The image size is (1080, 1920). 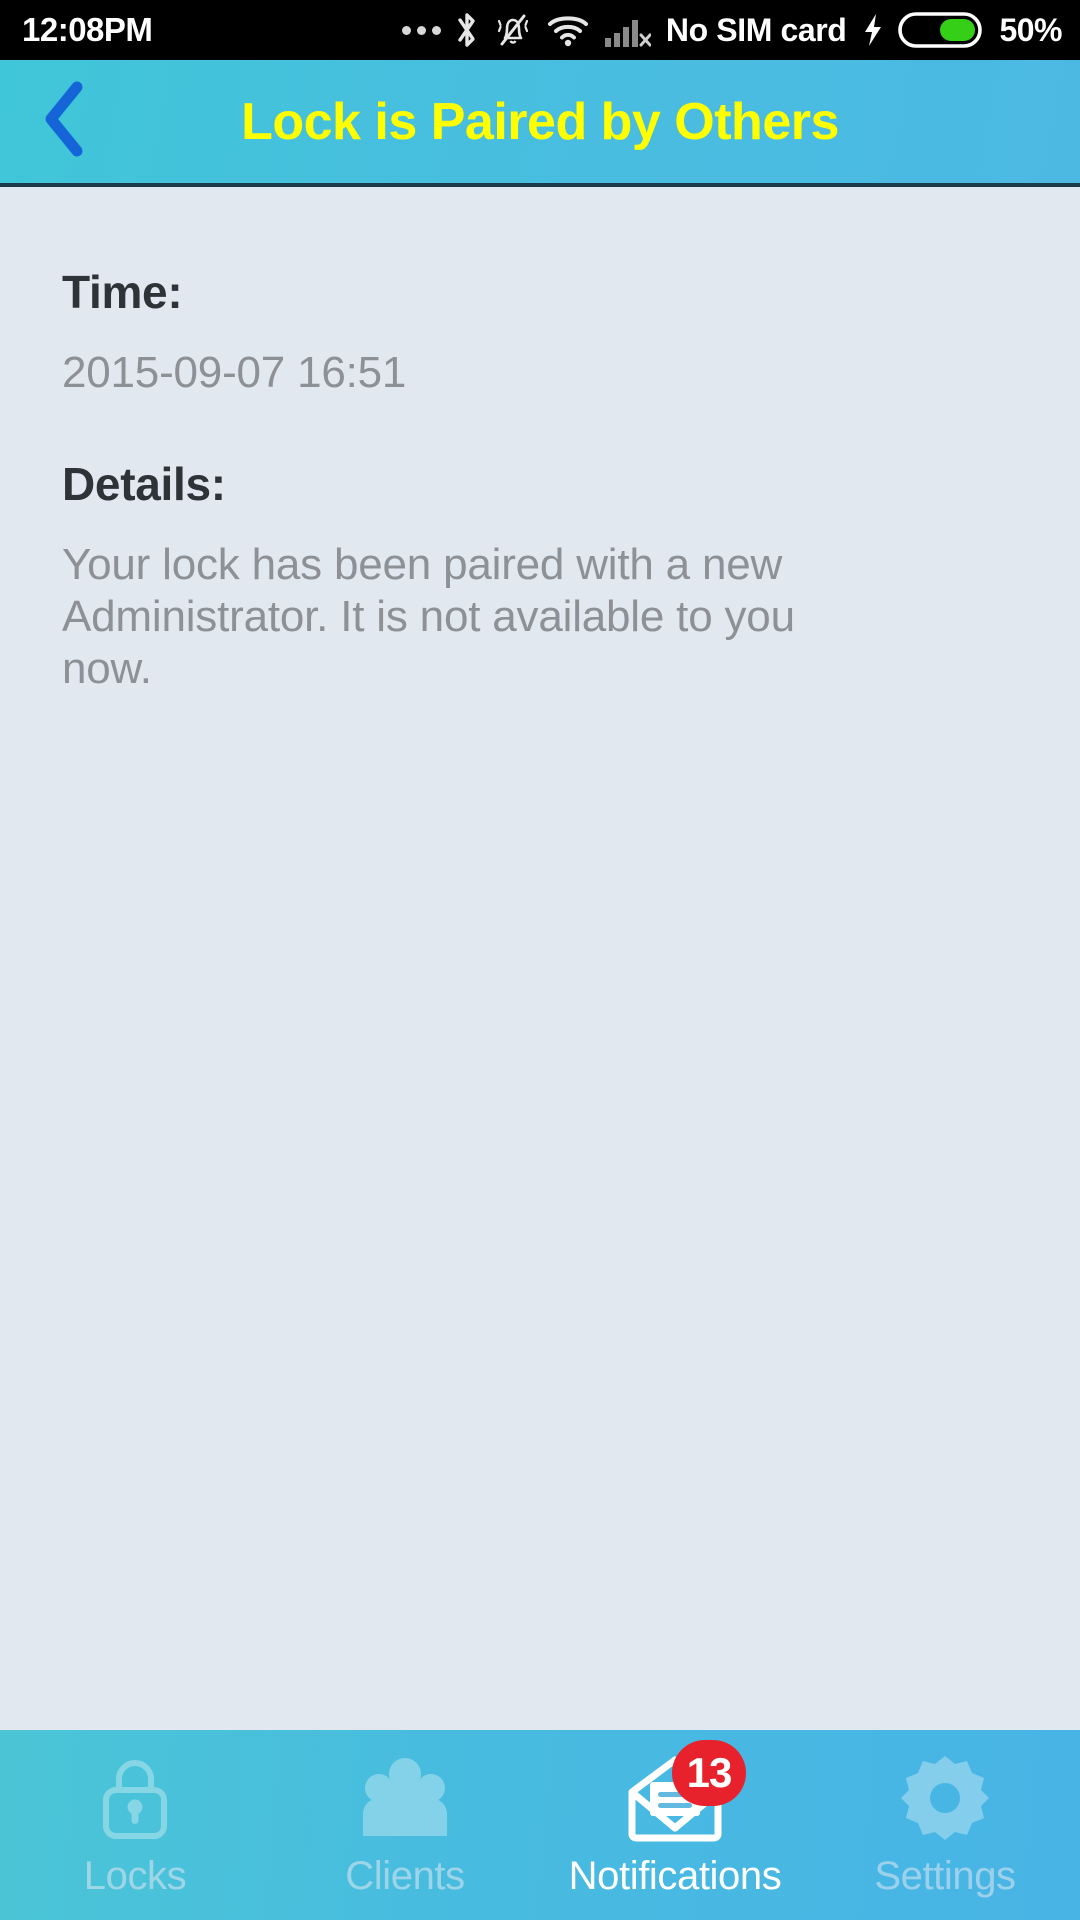 What do you see at coordinates (234, 372) in the screenshot?
I see `time-value: 2015-09-07 16:51` at bounding box center [234, 372].